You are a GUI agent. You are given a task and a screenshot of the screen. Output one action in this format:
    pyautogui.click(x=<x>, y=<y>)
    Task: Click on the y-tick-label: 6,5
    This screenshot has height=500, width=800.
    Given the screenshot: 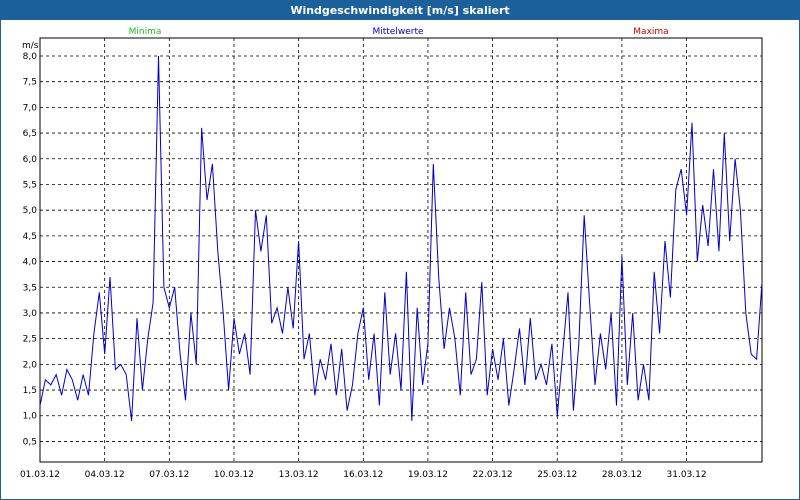 What is the action you would take?
    pyautogui.click(x=30, y=134)
    